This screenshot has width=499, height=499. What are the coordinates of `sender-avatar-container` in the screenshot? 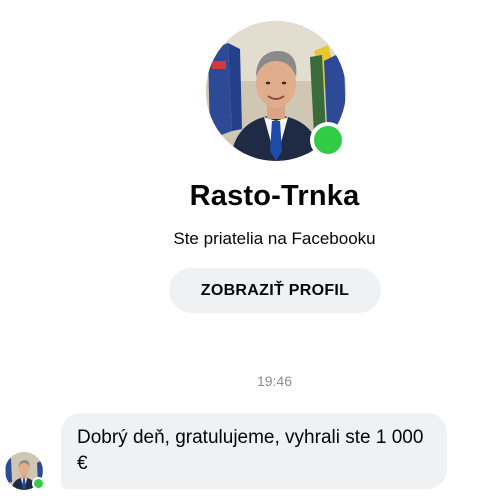 It's located at (25, 472).